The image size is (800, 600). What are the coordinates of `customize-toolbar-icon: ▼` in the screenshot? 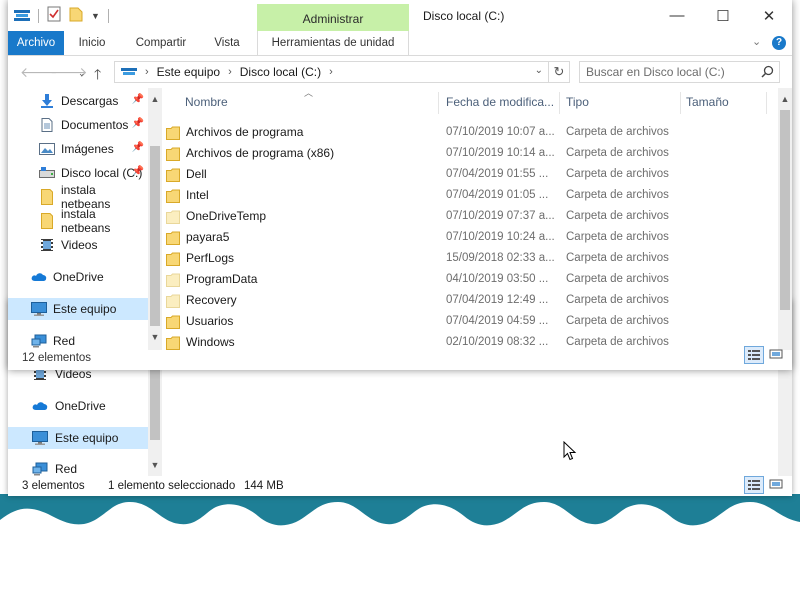 It's located at (95, 16).